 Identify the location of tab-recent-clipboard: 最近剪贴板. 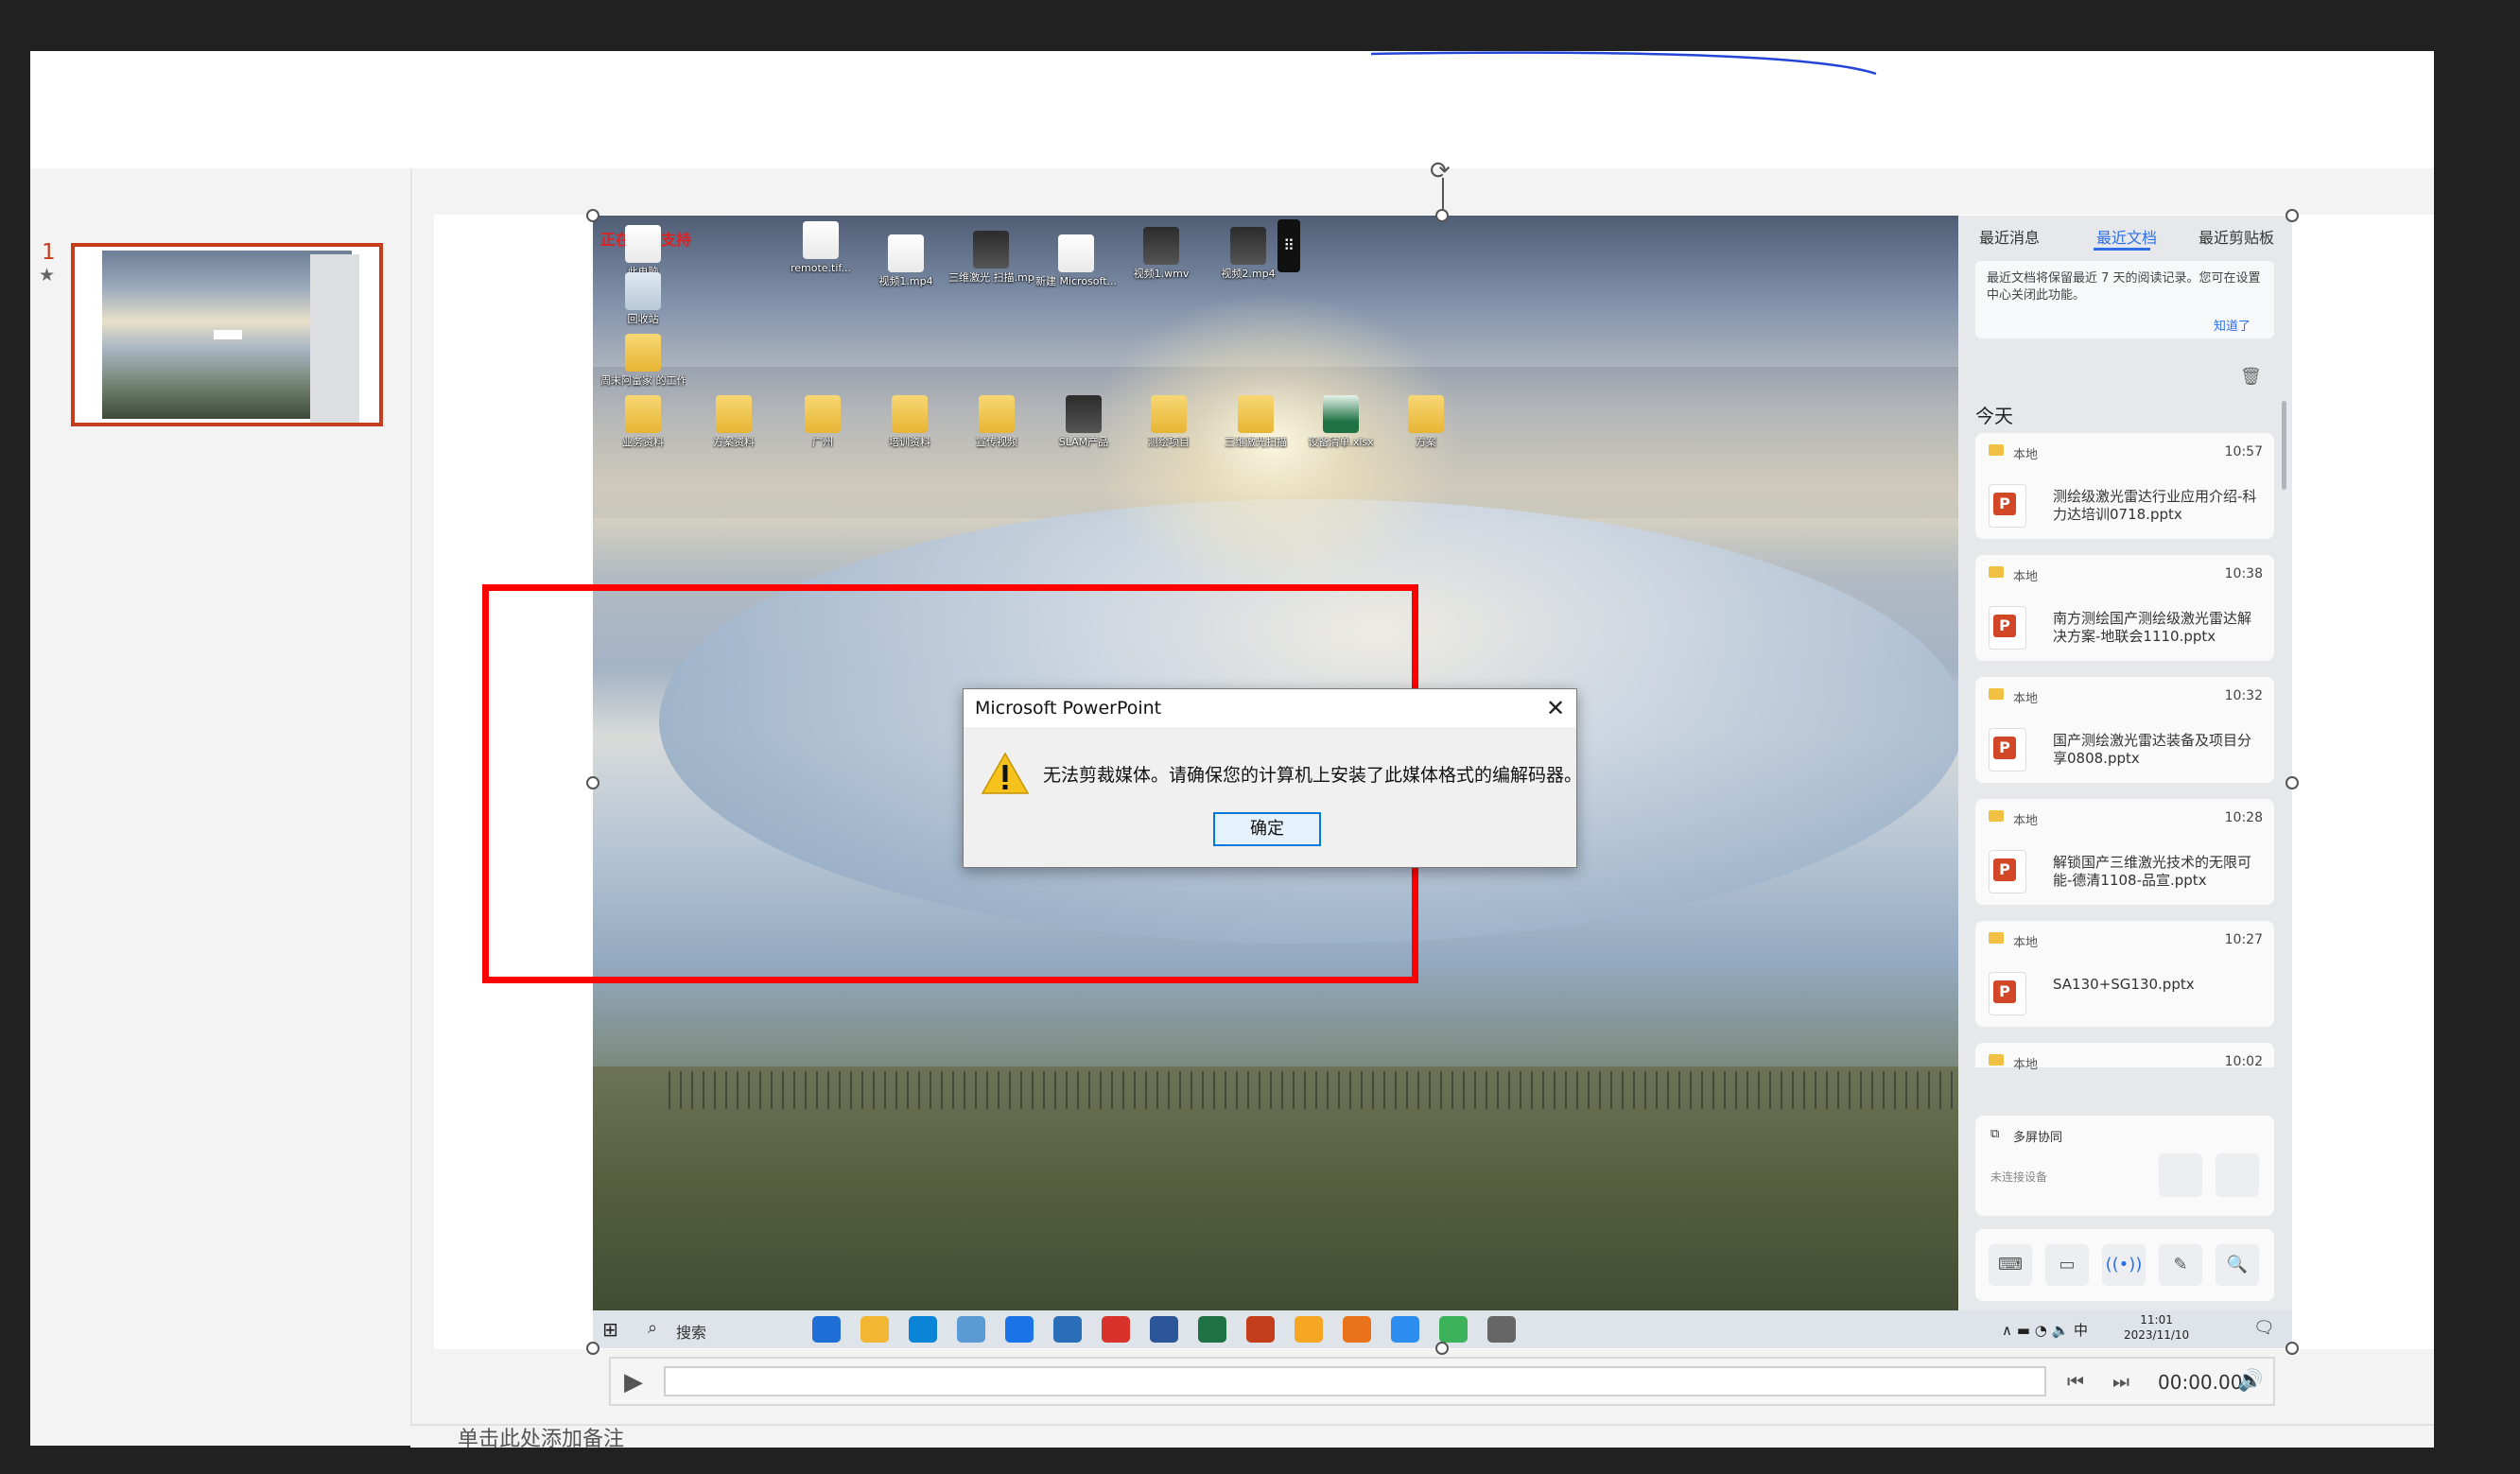
(2236, 237).